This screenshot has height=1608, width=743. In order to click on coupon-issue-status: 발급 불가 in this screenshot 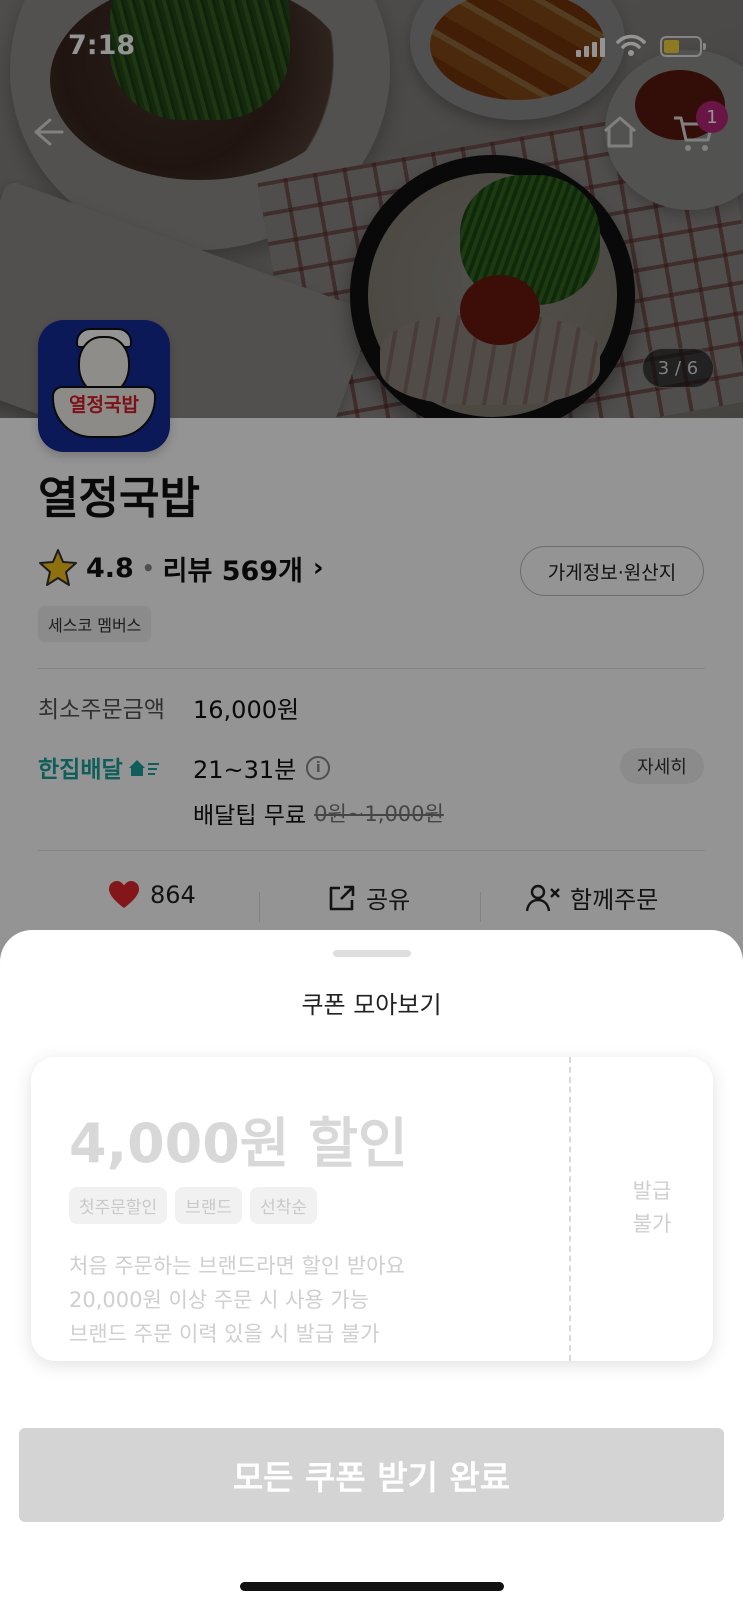, I will do `click(652, 1208)`.